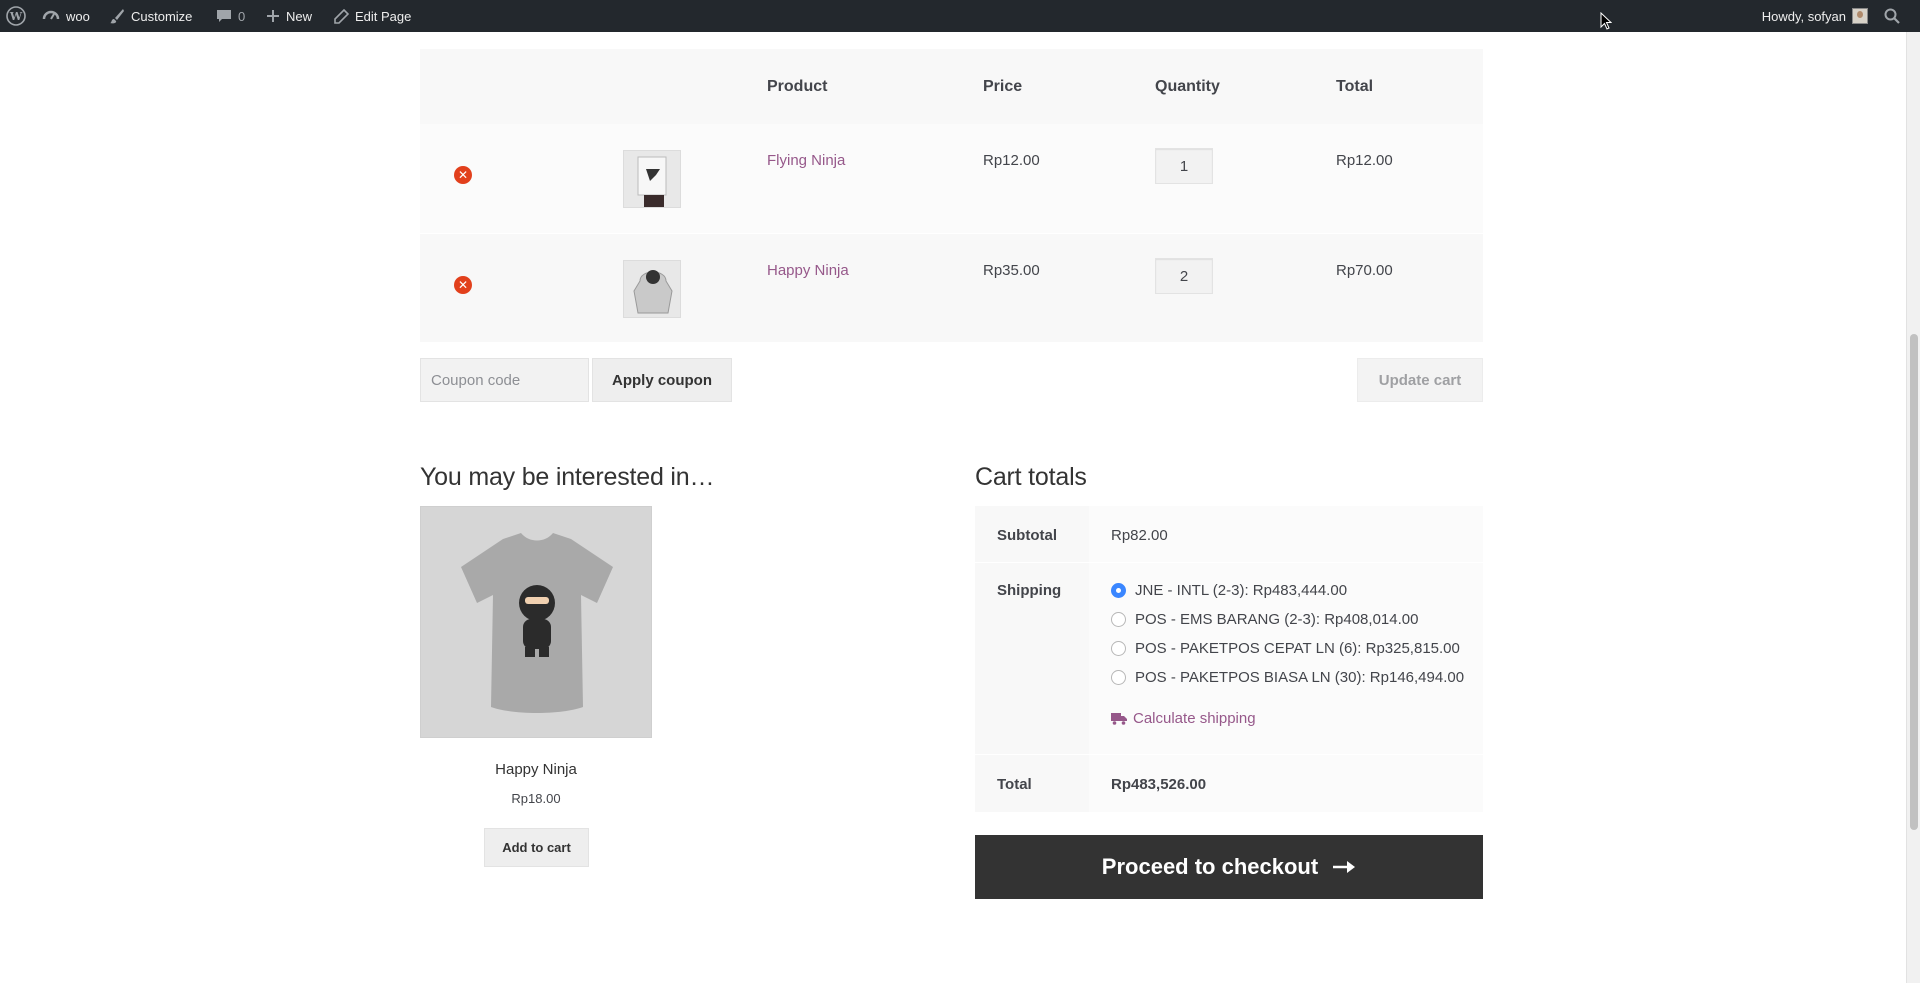 This screenshot has height=983, width=1920. I want to click on checkout-label: Proceed to checkout, so click(1210, 866).